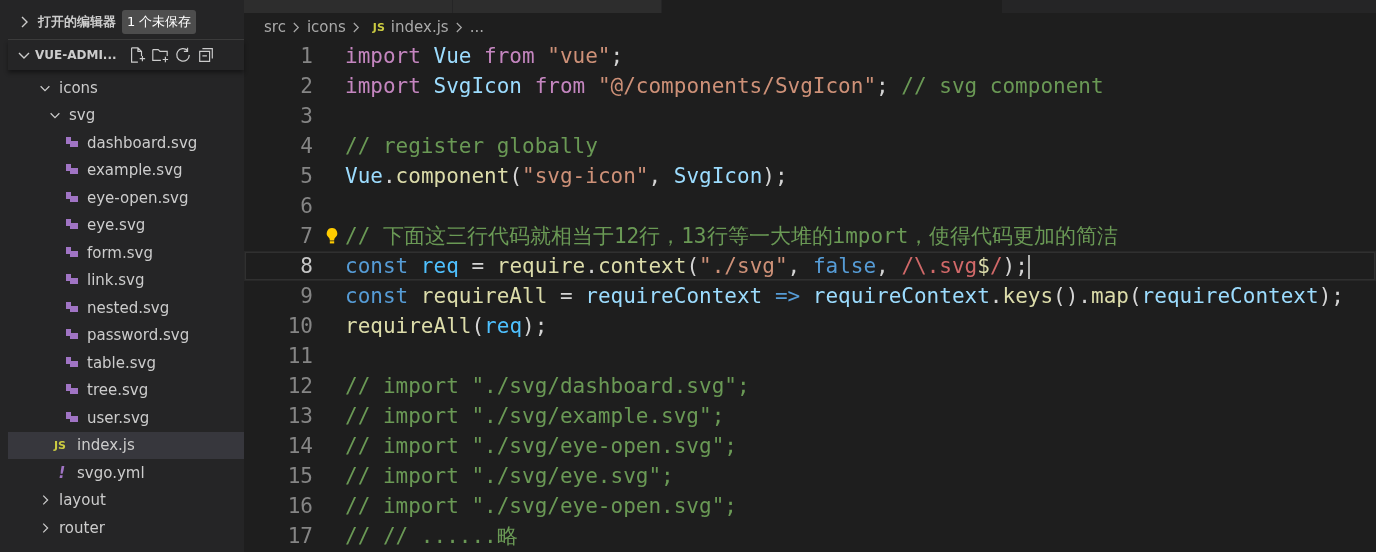 The width and height of the screenshot is (1376, 552). I want to click on breadcrumb-item: src, so click(275, 27).